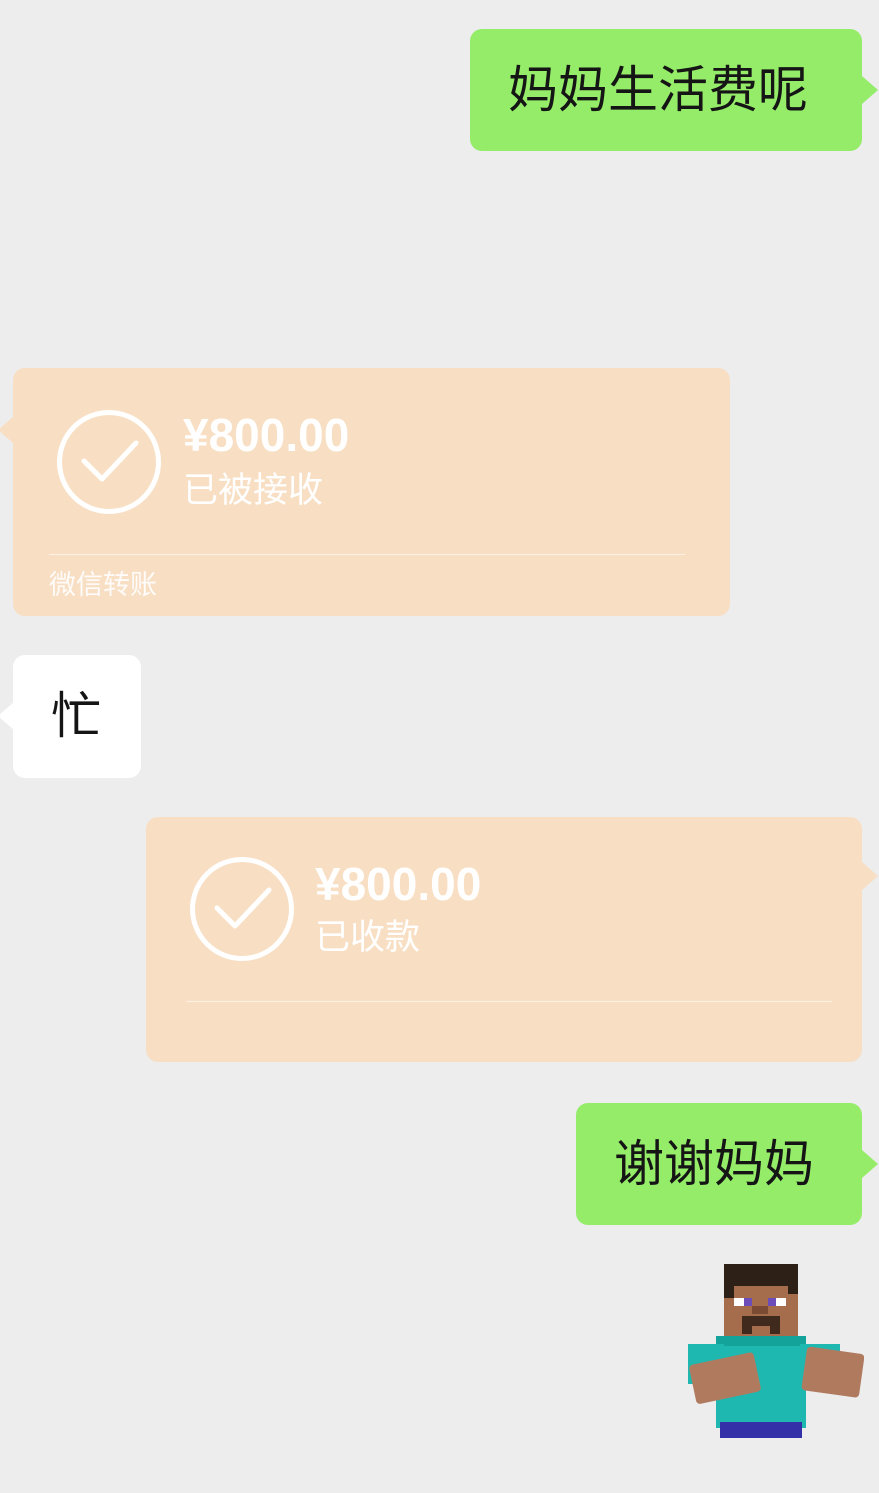 This screenshot has width=879, height=1493. I want to click on minecraft-steve-icon, so click(776, 1351).